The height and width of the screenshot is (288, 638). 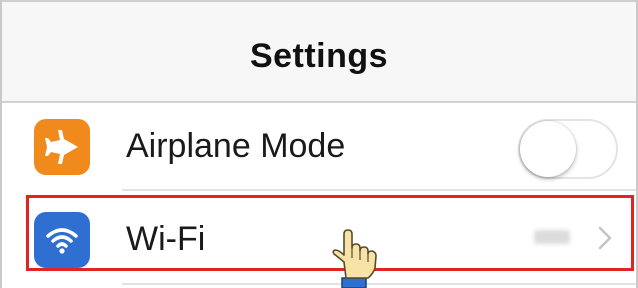 I want to click on wifi-network-name-obscured, so click(x=552, y=237).